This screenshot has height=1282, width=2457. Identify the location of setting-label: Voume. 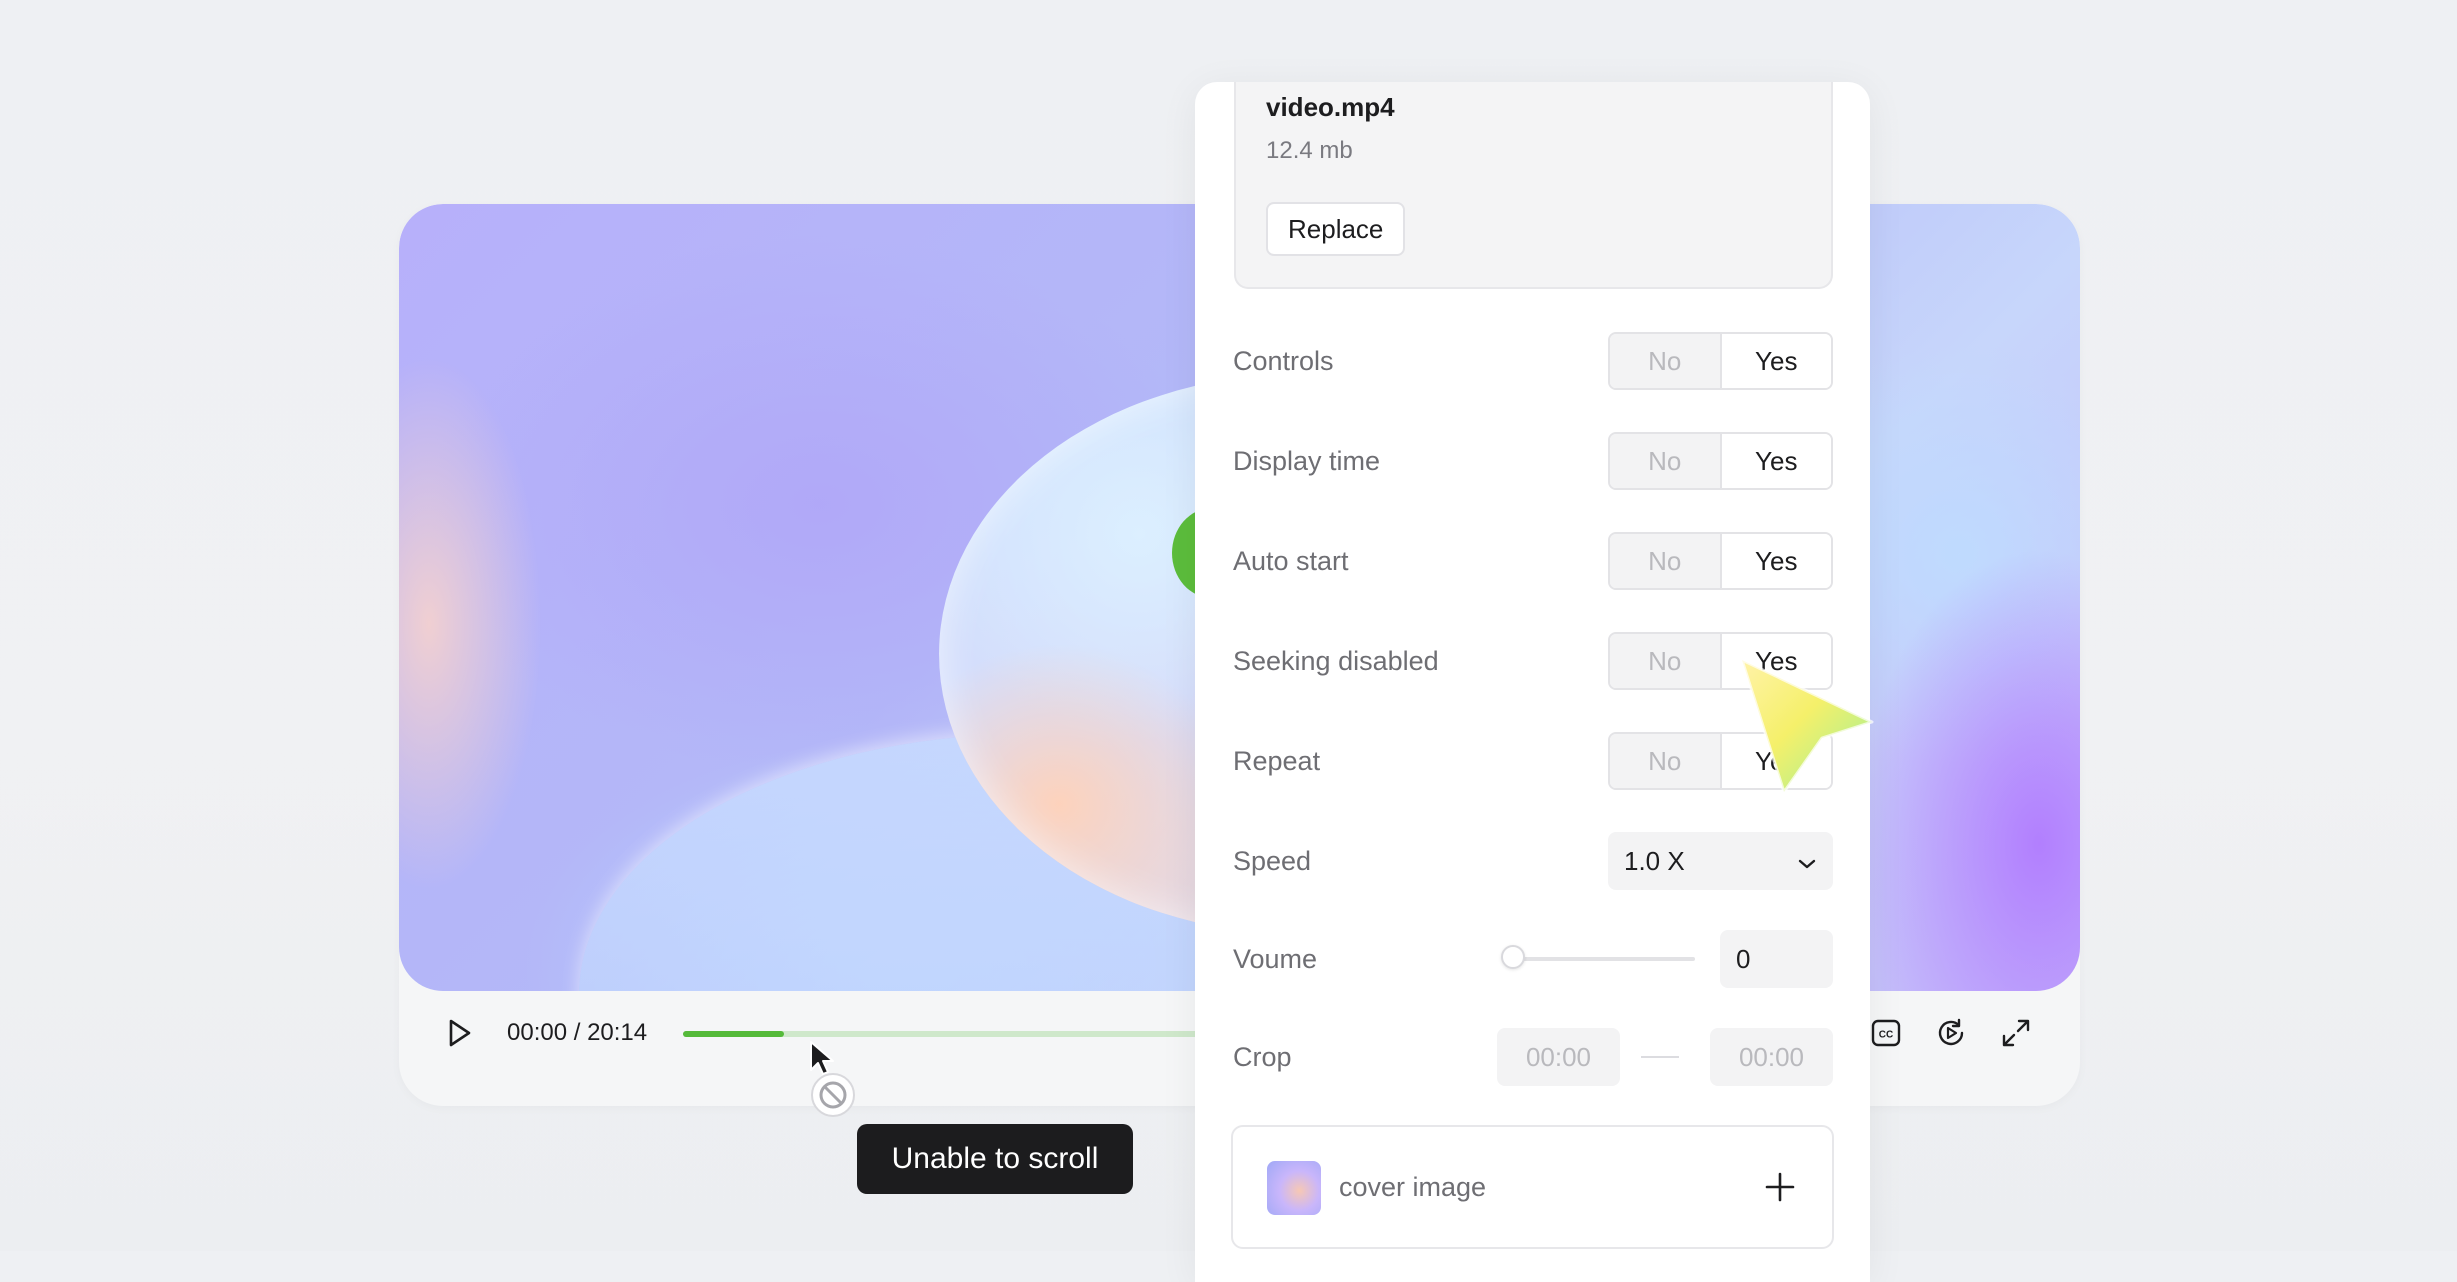
(1275, 959).